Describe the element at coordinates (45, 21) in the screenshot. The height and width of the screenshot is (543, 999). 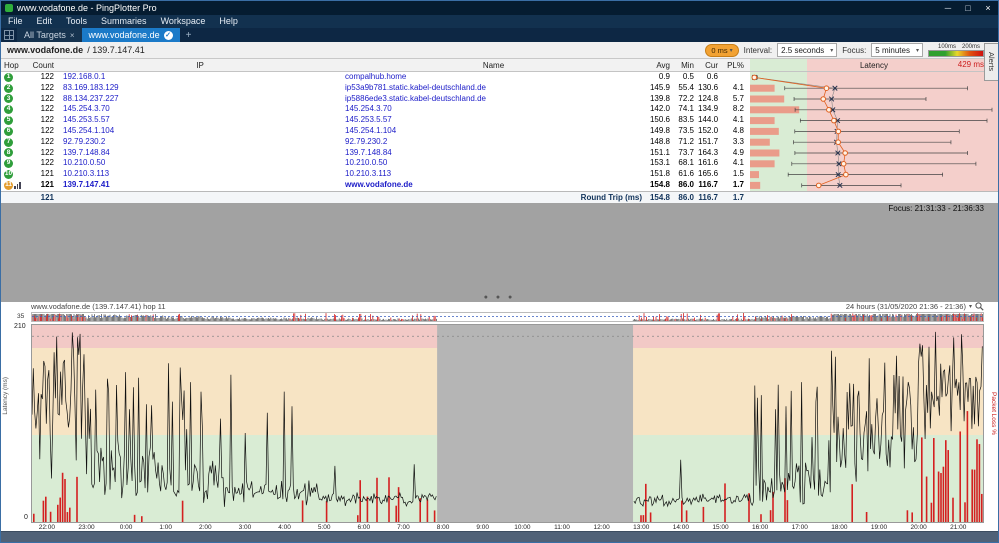
I see `menu-edit: Edit` at that location.